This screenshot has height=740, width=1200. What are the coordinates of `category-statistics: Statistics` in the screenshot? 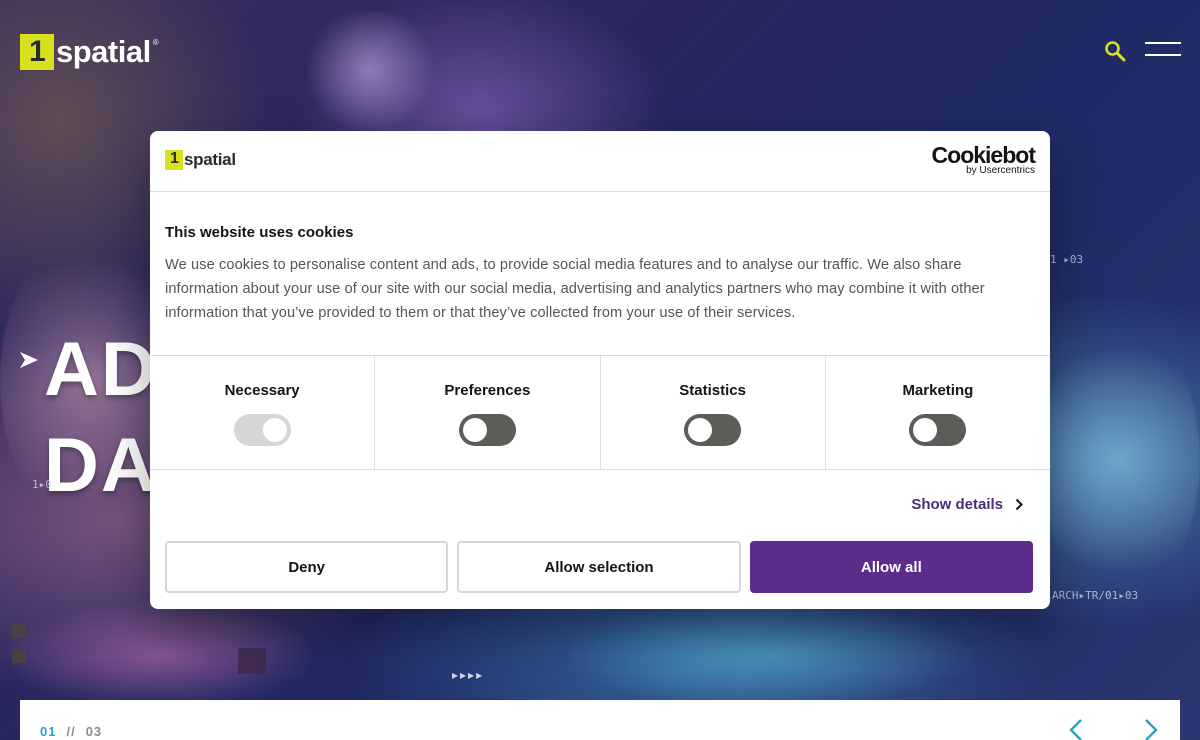 It's located at (713, 412).